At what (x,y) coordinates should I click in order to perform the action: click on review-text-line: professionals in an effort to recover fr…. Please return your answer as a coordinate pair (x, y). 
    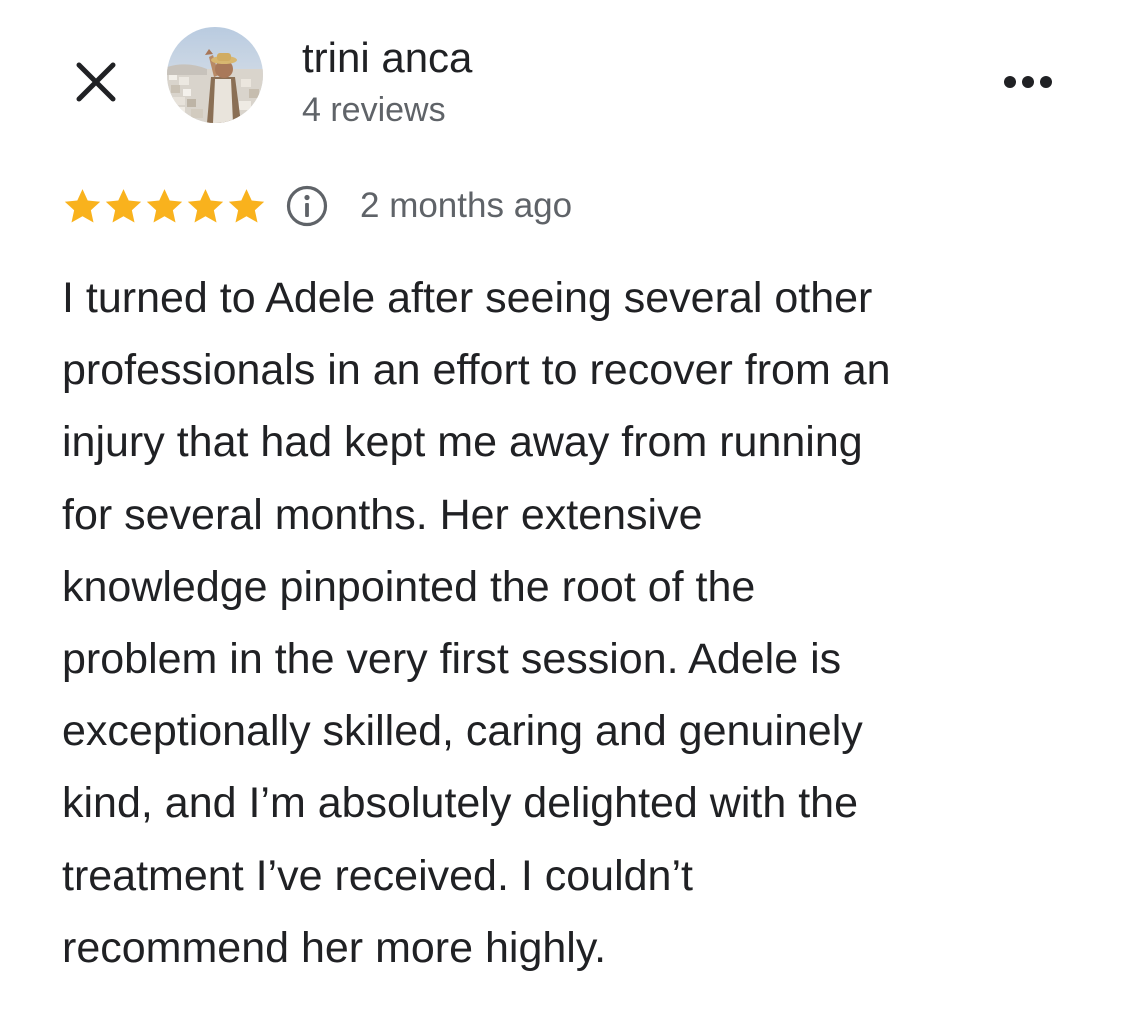
    Looking at the image, I should click on (476, 370).